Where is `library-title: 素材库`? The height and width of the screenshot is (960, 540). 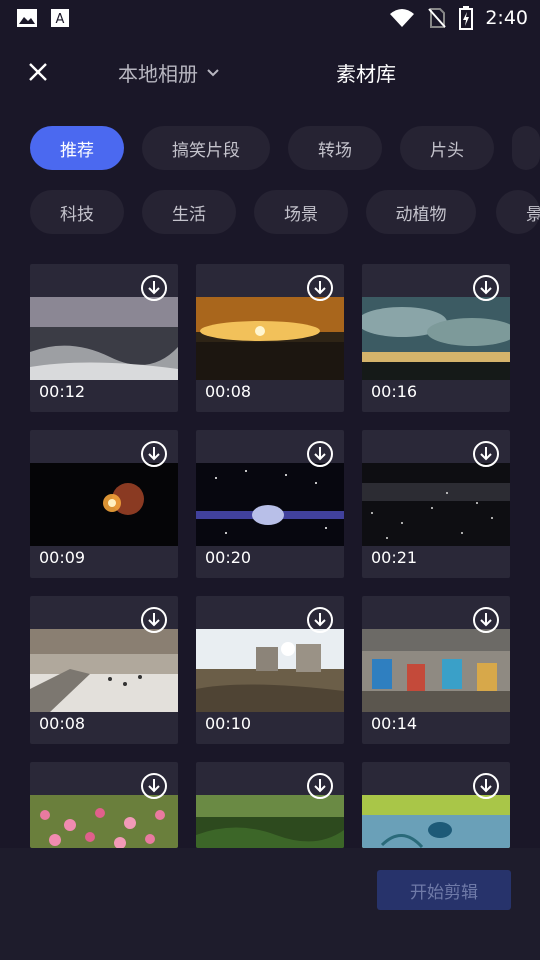 library-title: 素材库 is located at coordinates (366, 74).